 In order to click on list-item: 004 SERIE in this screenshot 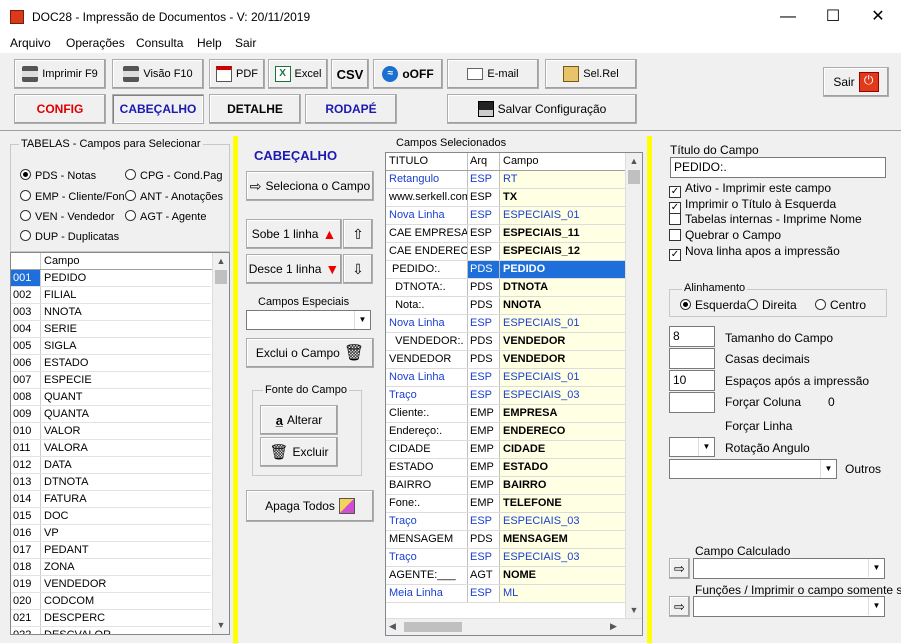, I will do `click(111, 329)`.